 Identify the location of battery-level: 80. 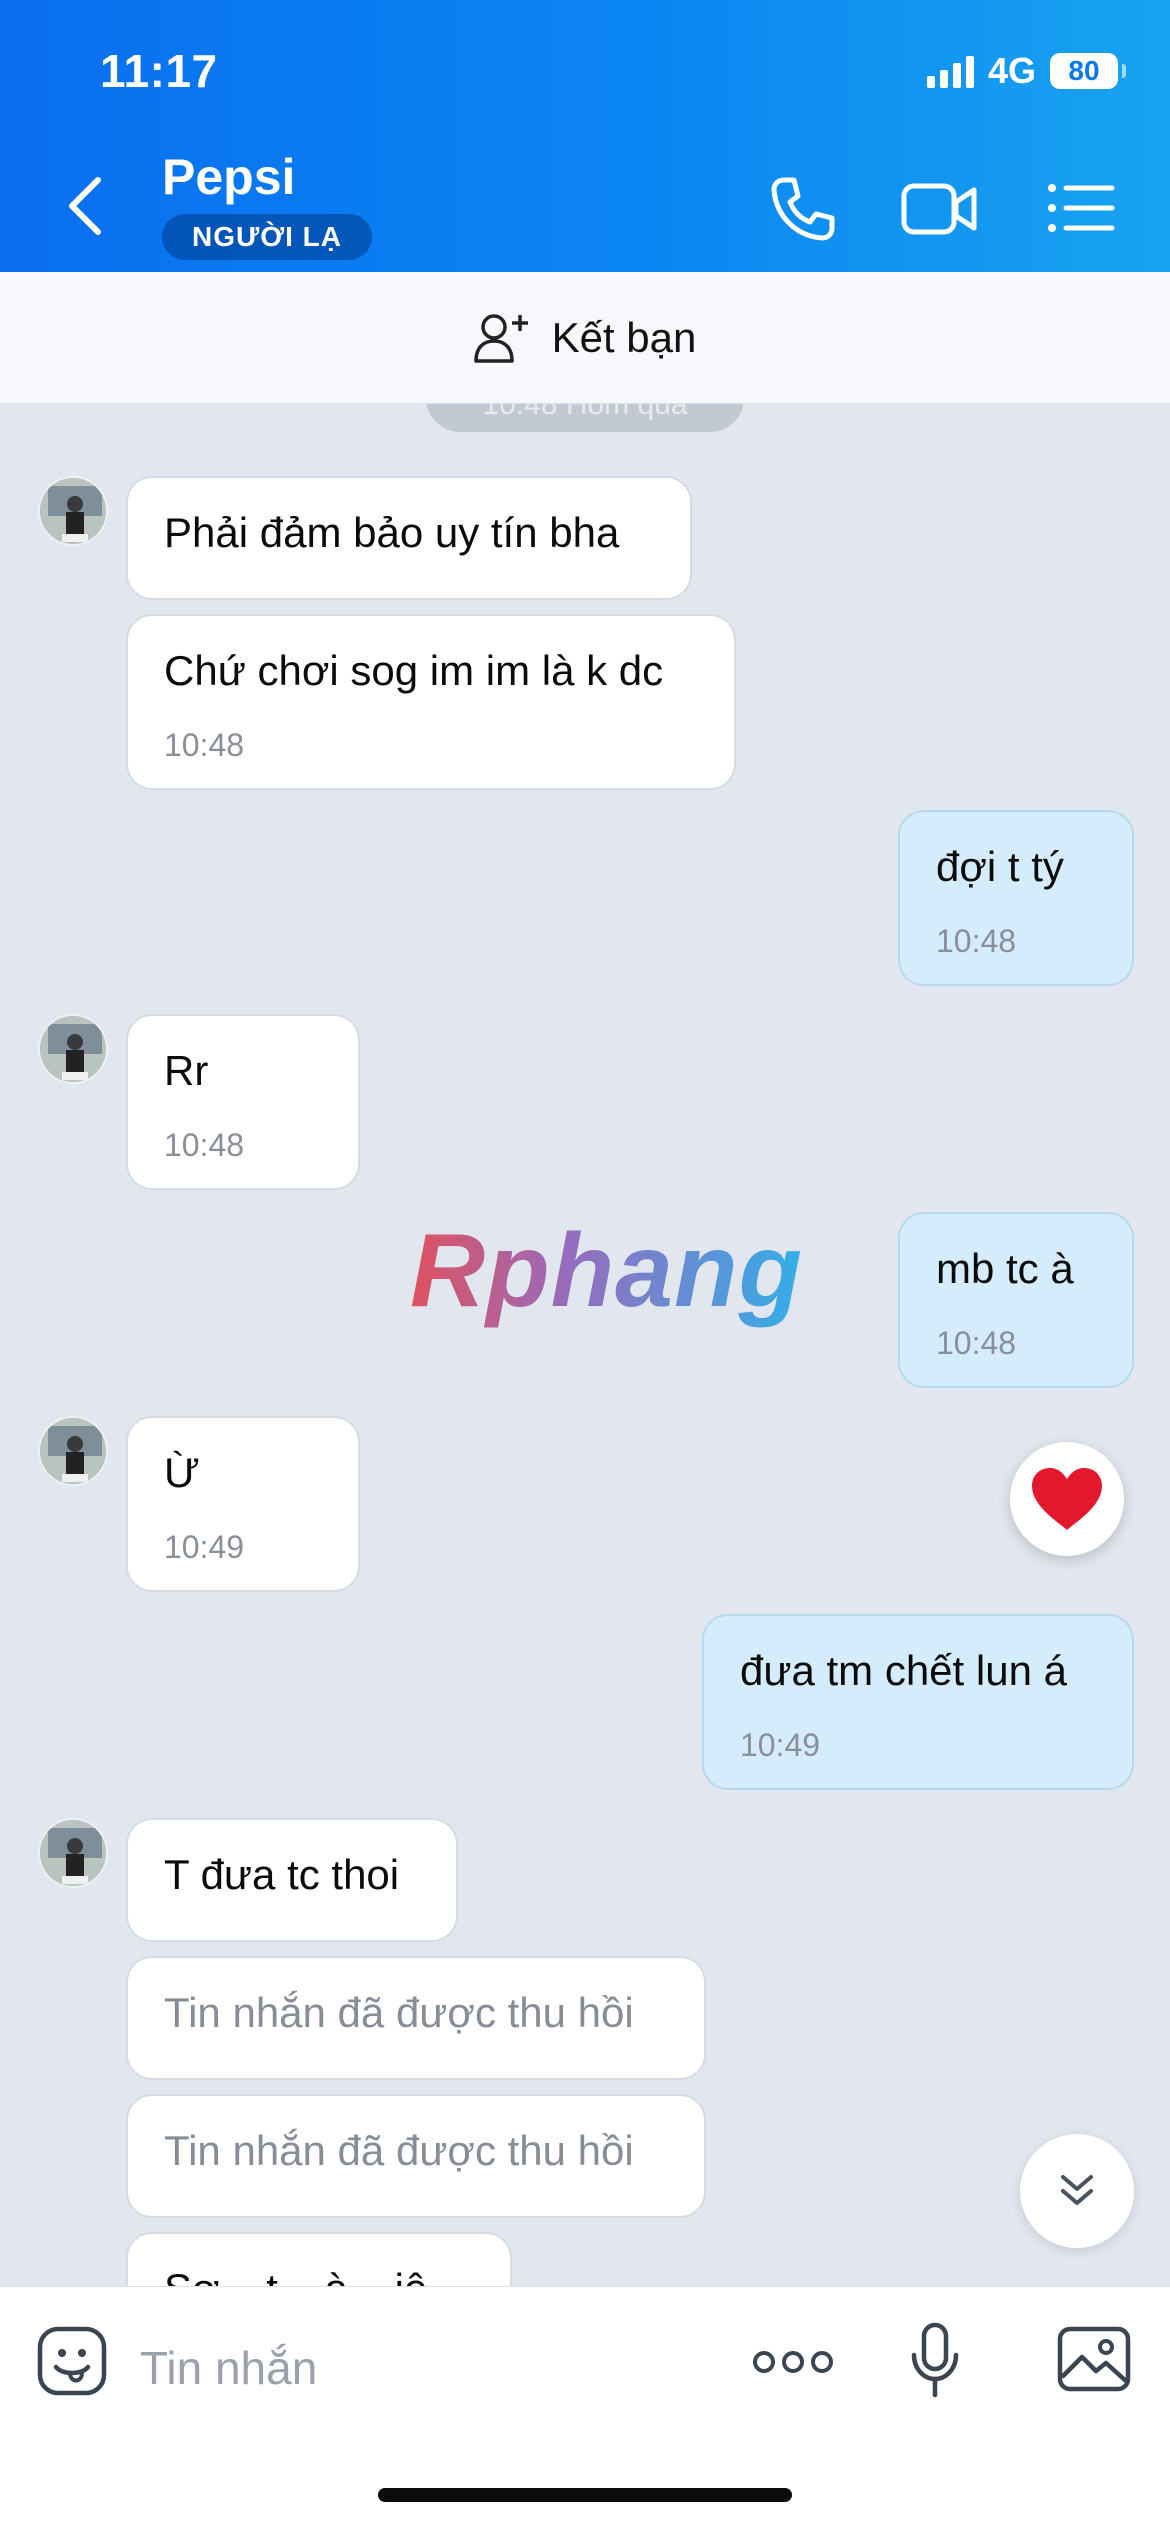
(1084, 70).